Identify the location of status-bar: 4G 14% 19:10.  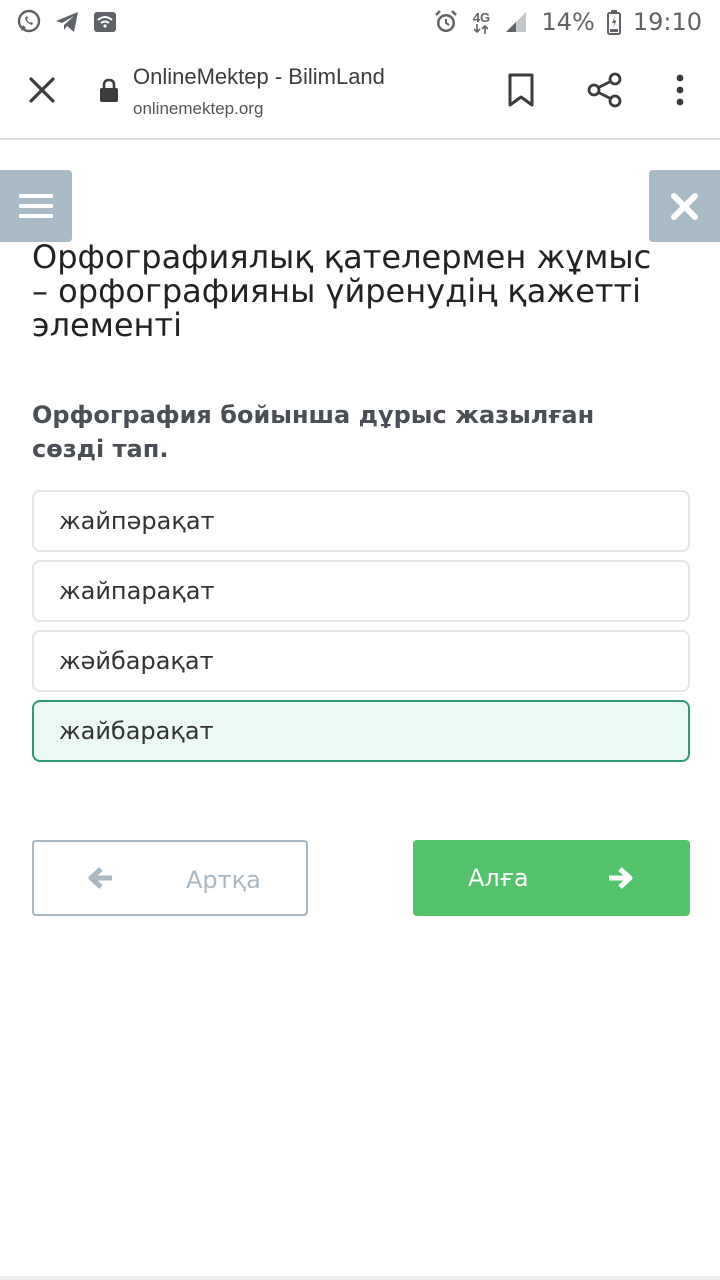
(360, 22).